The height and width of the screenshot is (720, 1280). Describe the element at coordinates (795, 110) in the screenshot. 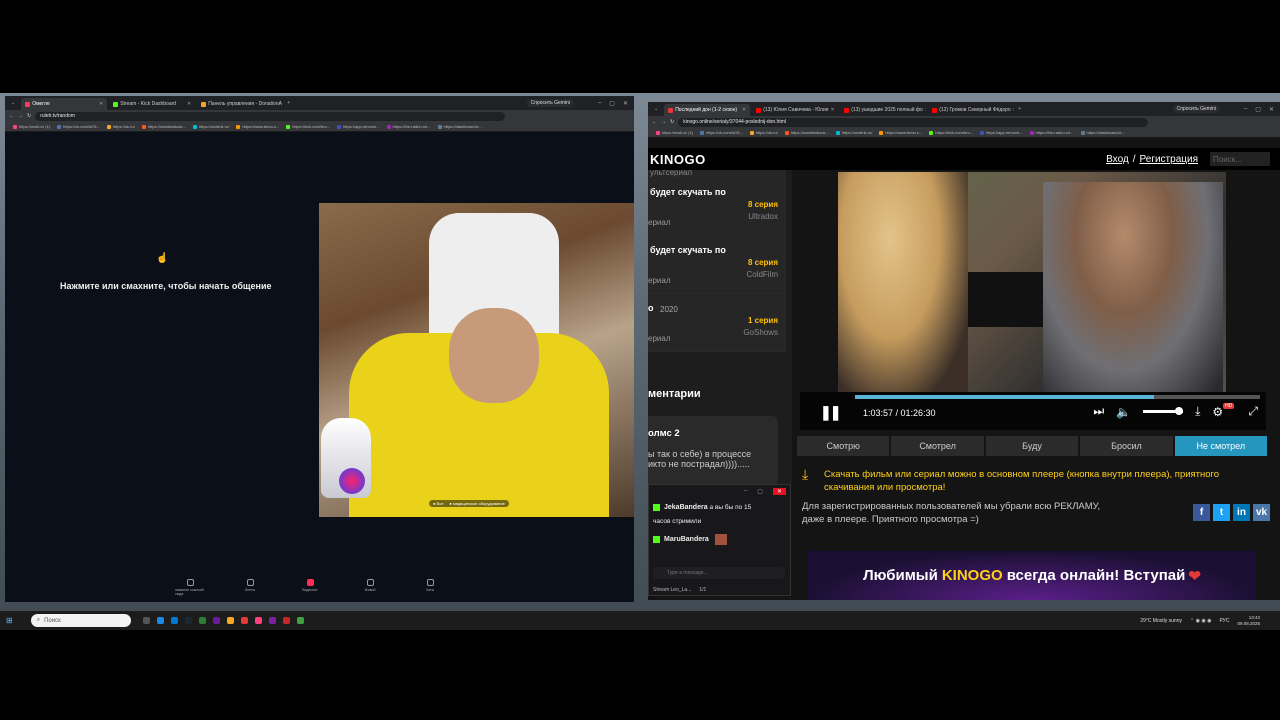

I see `browser-tab: (13) Юлия Савичева - Юлия ✕` at that location.